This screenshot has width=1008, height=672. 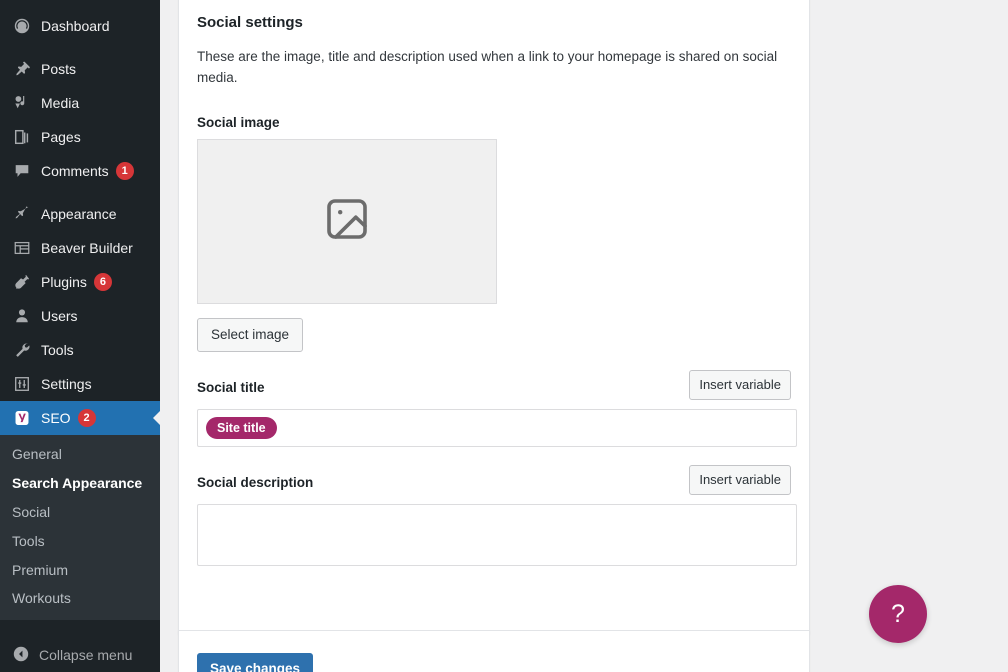 I want to click on sidebar-item-tools: Tools, so click(x=80, y=350).